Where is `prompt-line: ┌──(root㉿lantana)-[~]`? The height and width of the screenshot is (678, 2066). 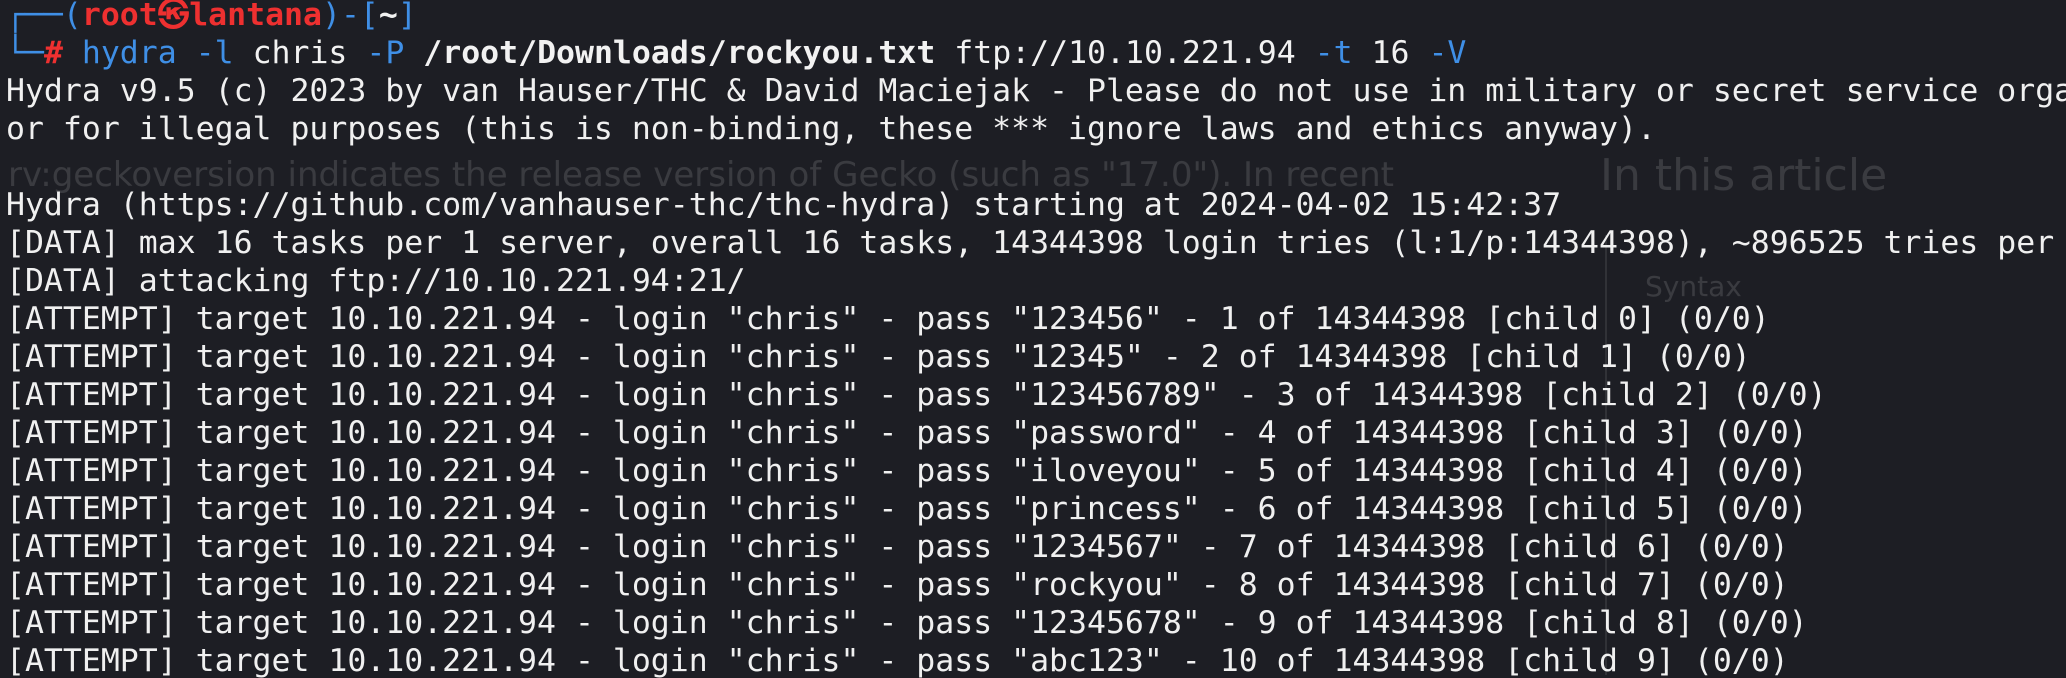 prompt-line: ┌──(root㉿lantana)-[~] is located at coordinates (211, 17).